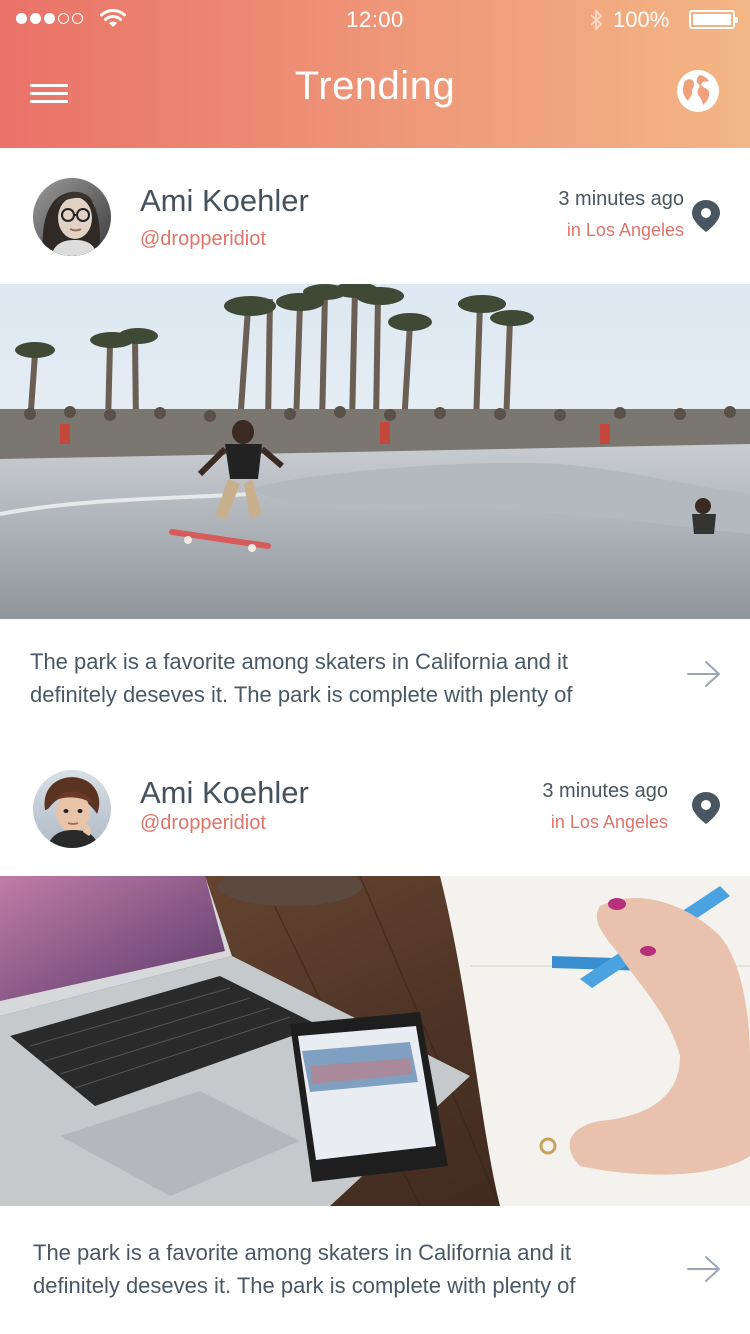  What do you see at coordinates (375, 20) in the screenshot?
I see `status-bar: 12:00 100%` at bounding box center [375, 20].